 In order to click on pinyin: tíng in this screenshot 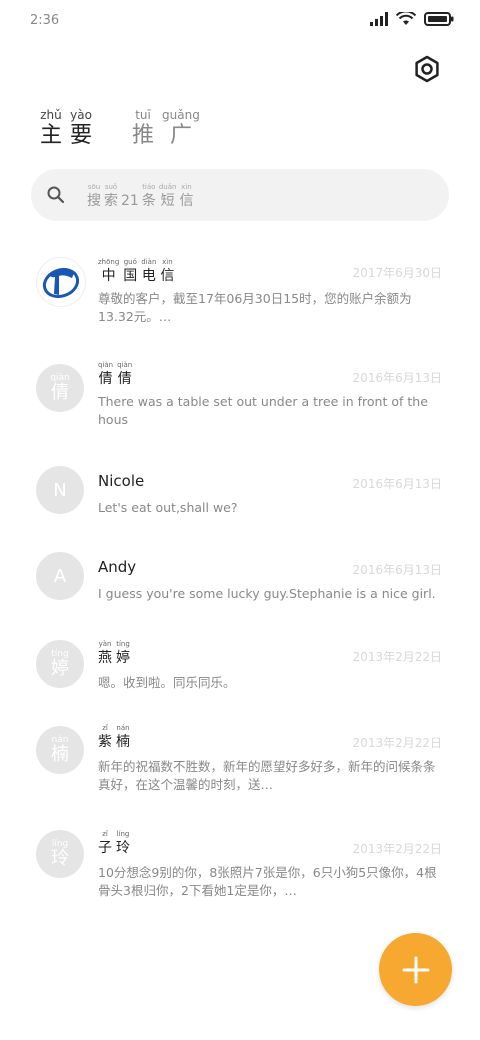, I will do `click(123, 644)`.